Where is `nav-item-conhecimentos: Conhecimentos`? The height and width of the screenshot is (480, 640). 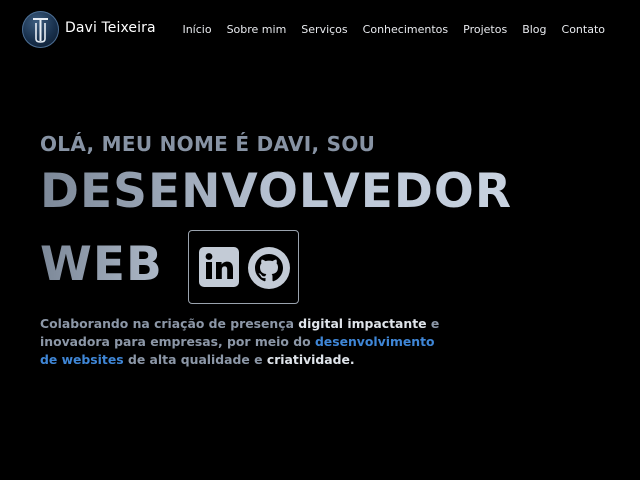
nav-item-conhecimentos: Conhecimentos is located at coordinates (405, 29).